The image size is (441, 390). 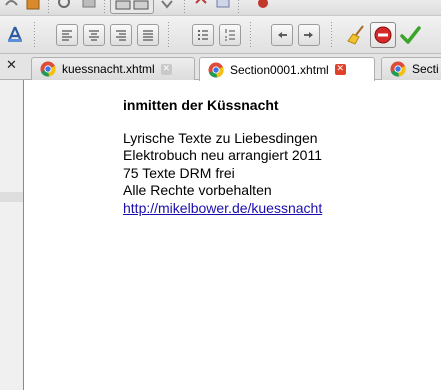 I want to click on metadata-icon, so click(x=223, y=6).